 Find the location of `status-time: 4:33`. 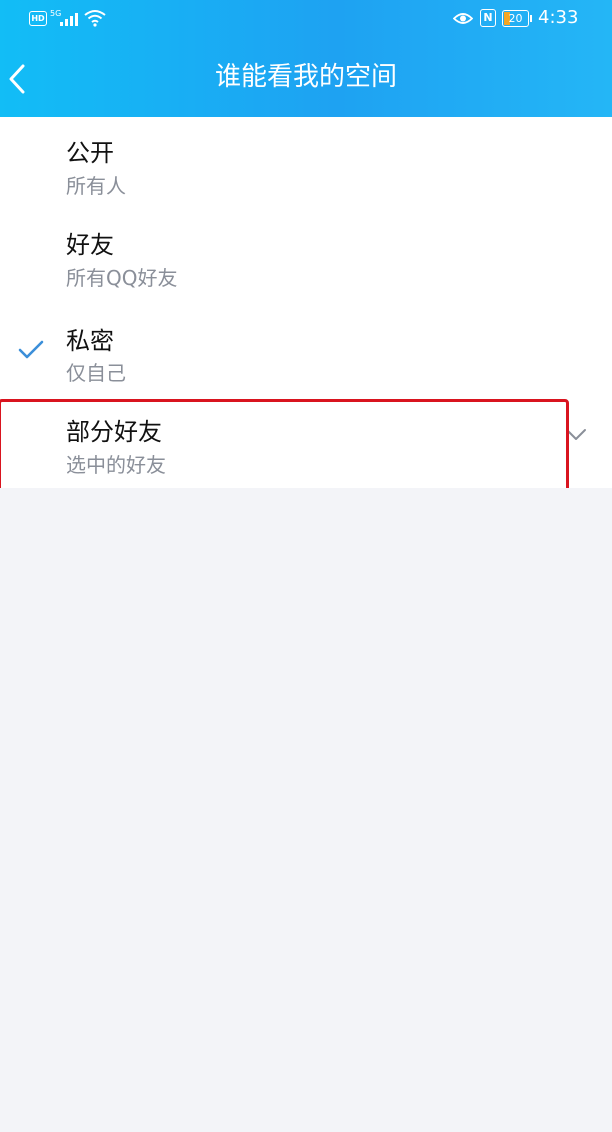

status-time: 4:33 is located at coordinates (558, 17).